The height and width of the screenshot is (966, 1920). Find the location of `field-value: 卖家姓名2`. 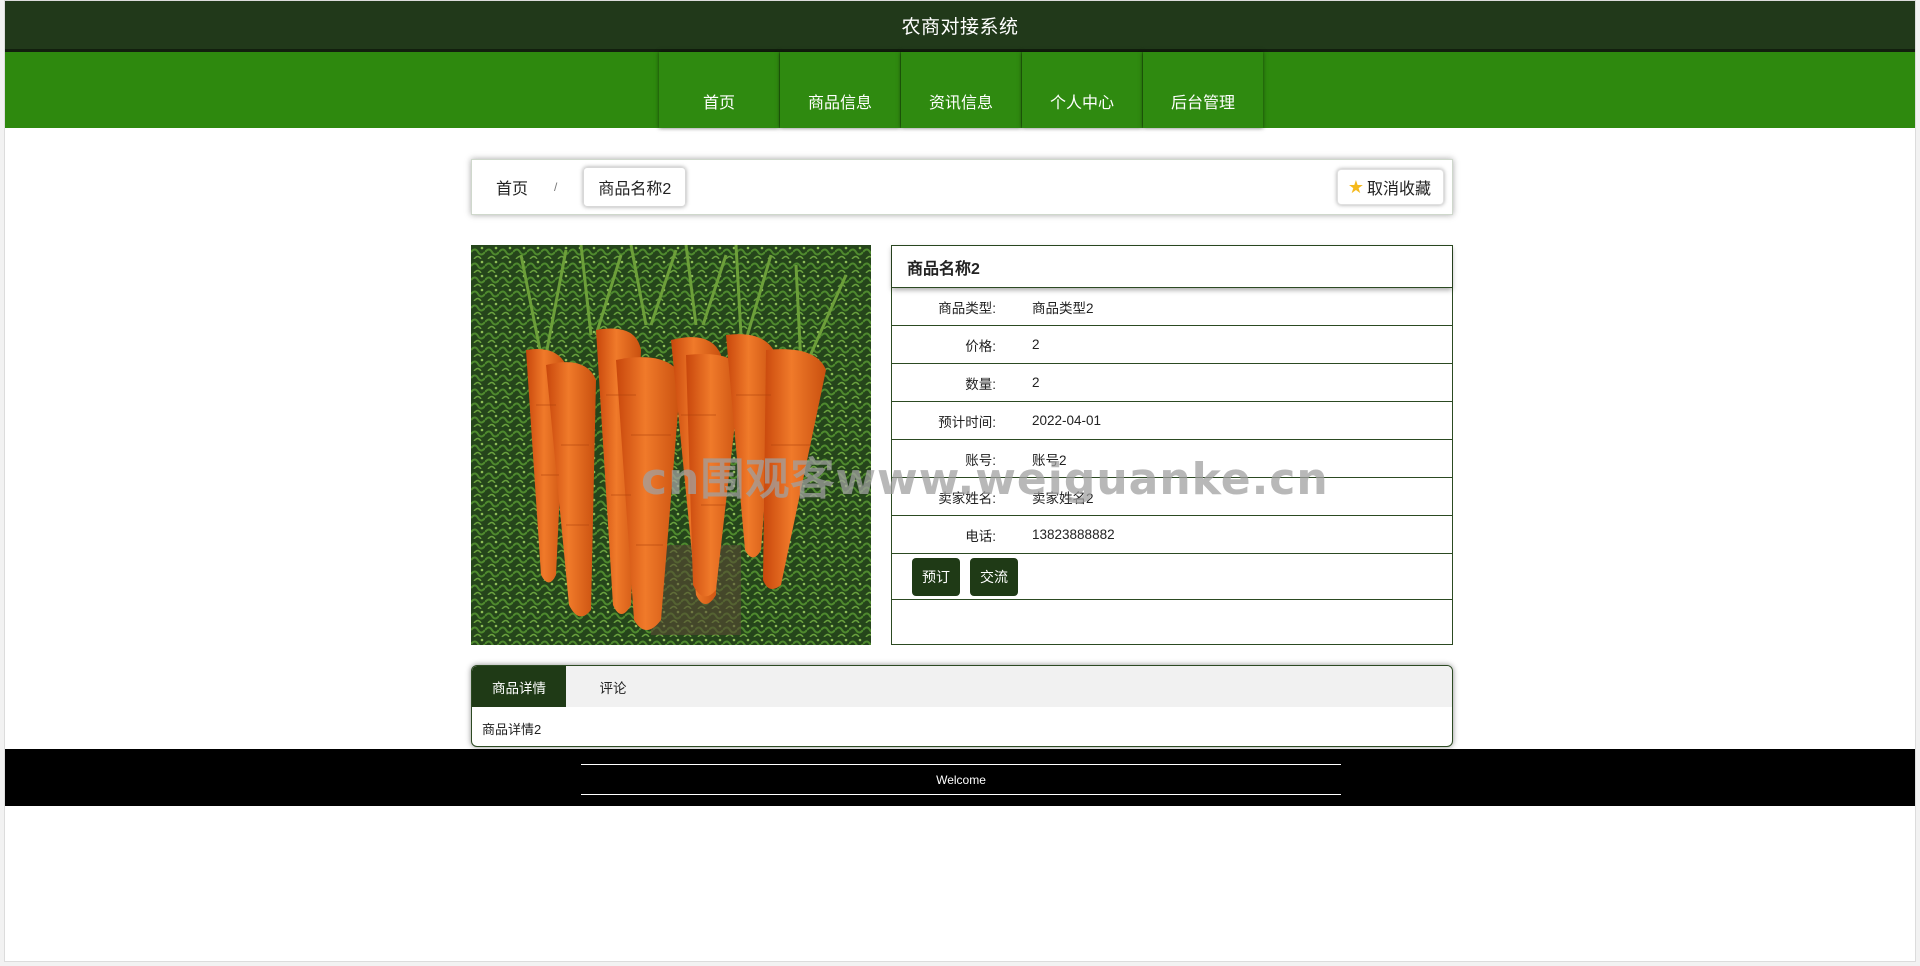

field-value: 卖家姓名2 is located at coordinates (1063, 498).